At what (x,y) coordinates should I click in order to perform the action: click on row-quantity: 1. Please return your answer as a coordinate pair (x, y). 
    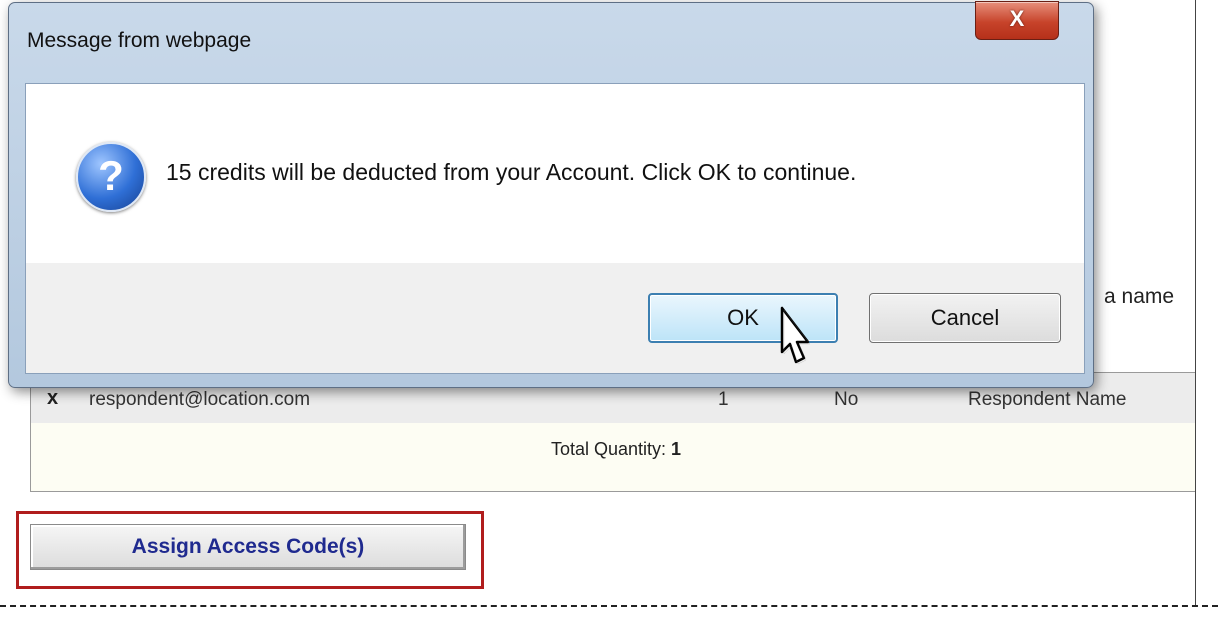
    Looking at the image, I should click on (723, 399).